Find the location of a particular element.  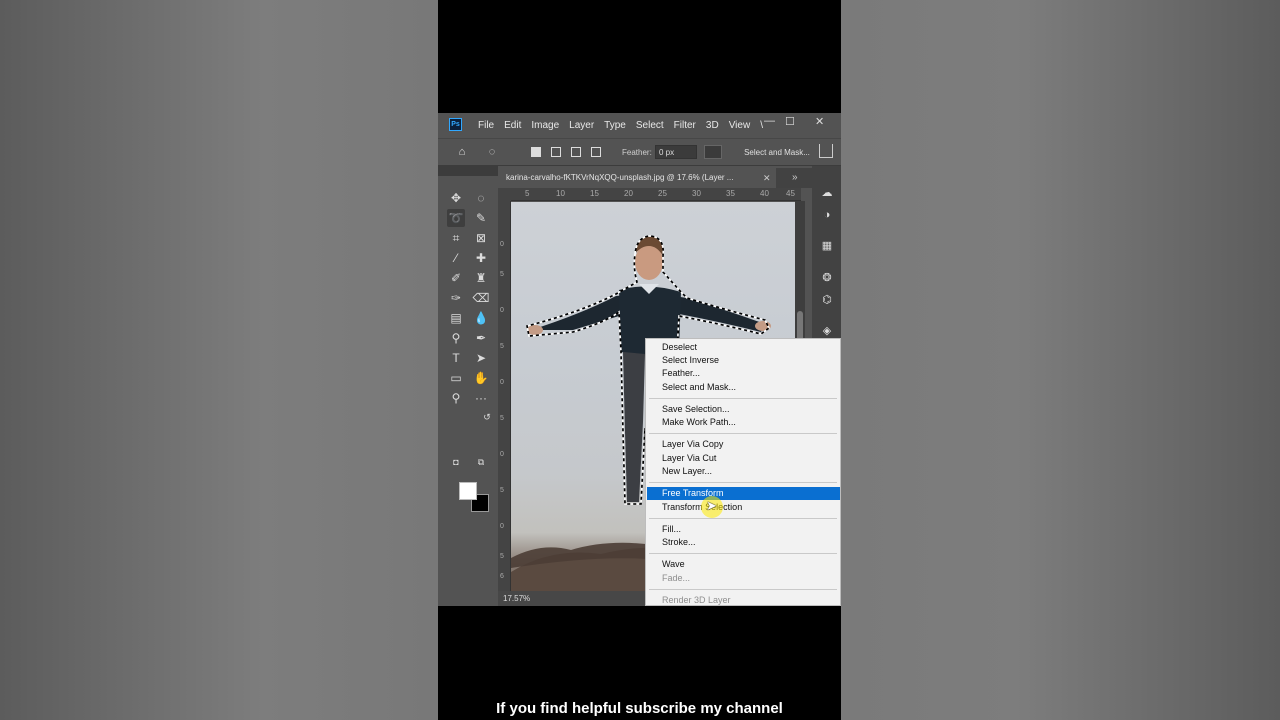

menu-item-transform-selection: Transform Selection is located at coordinates (743, 507).